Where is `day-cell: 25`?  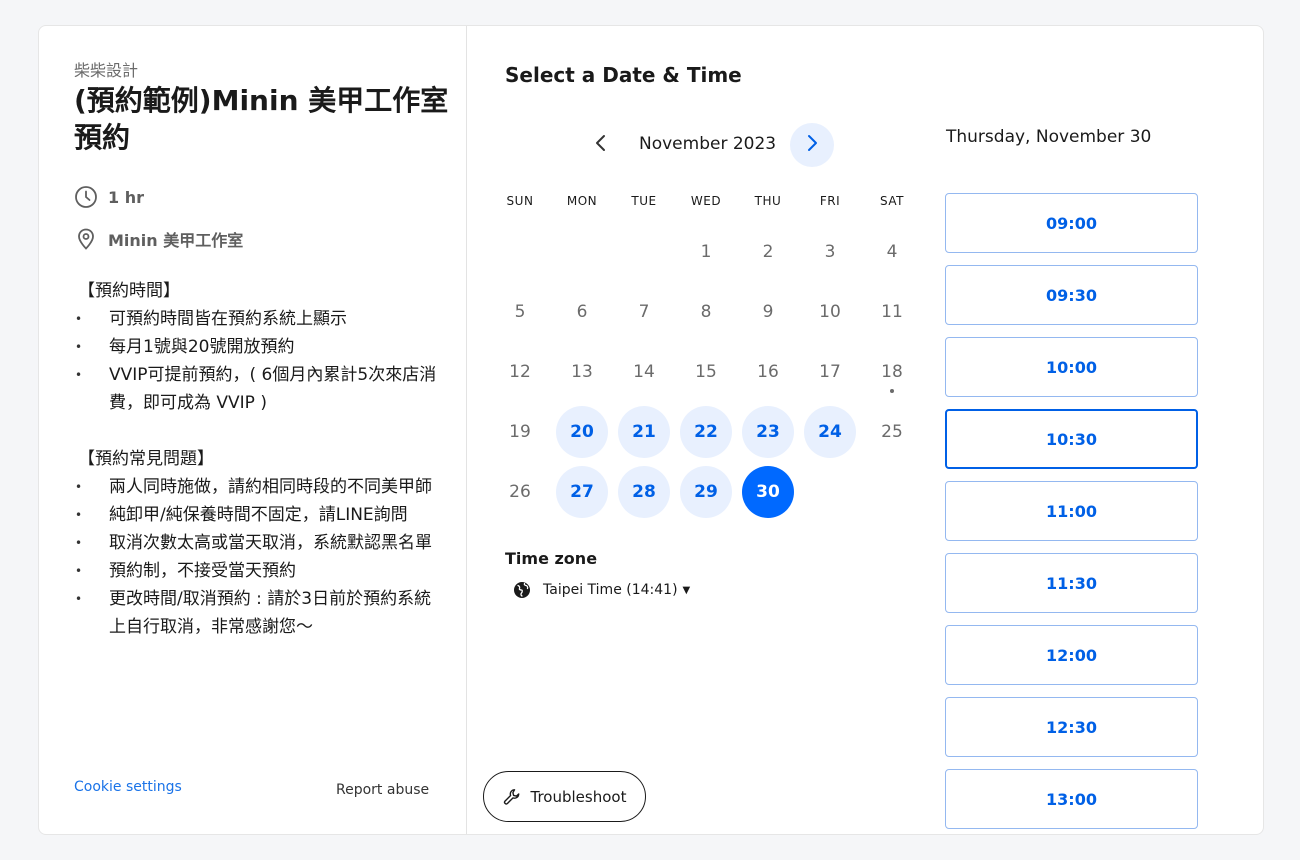 day-cell: 25 is located at coordinates (892, 432).